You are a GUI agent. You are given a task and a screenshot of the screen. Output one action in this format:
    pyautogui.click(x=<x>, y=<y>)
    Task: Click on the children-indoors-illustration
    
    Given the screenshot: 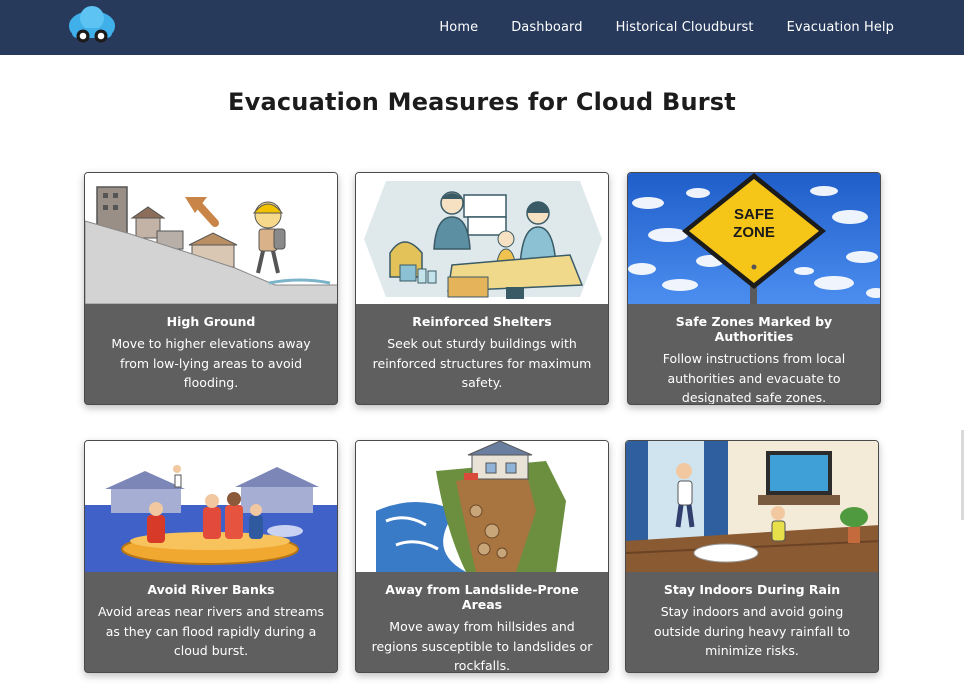 What is the action you would take?
    pyautogui.click(x=752, y=506)
    